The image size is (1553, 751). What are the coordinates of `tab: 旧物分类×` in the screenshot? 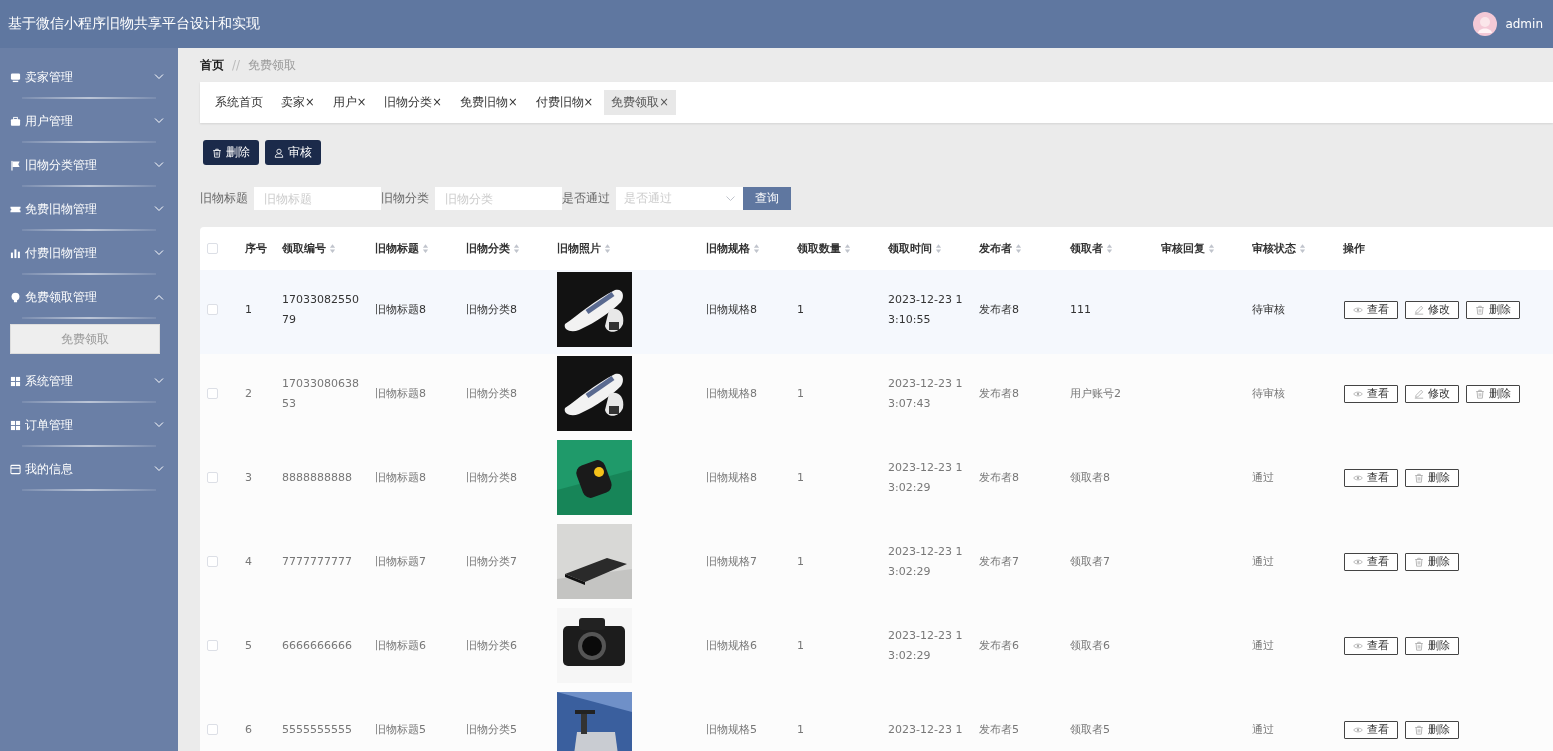 It's located at (413, 102).